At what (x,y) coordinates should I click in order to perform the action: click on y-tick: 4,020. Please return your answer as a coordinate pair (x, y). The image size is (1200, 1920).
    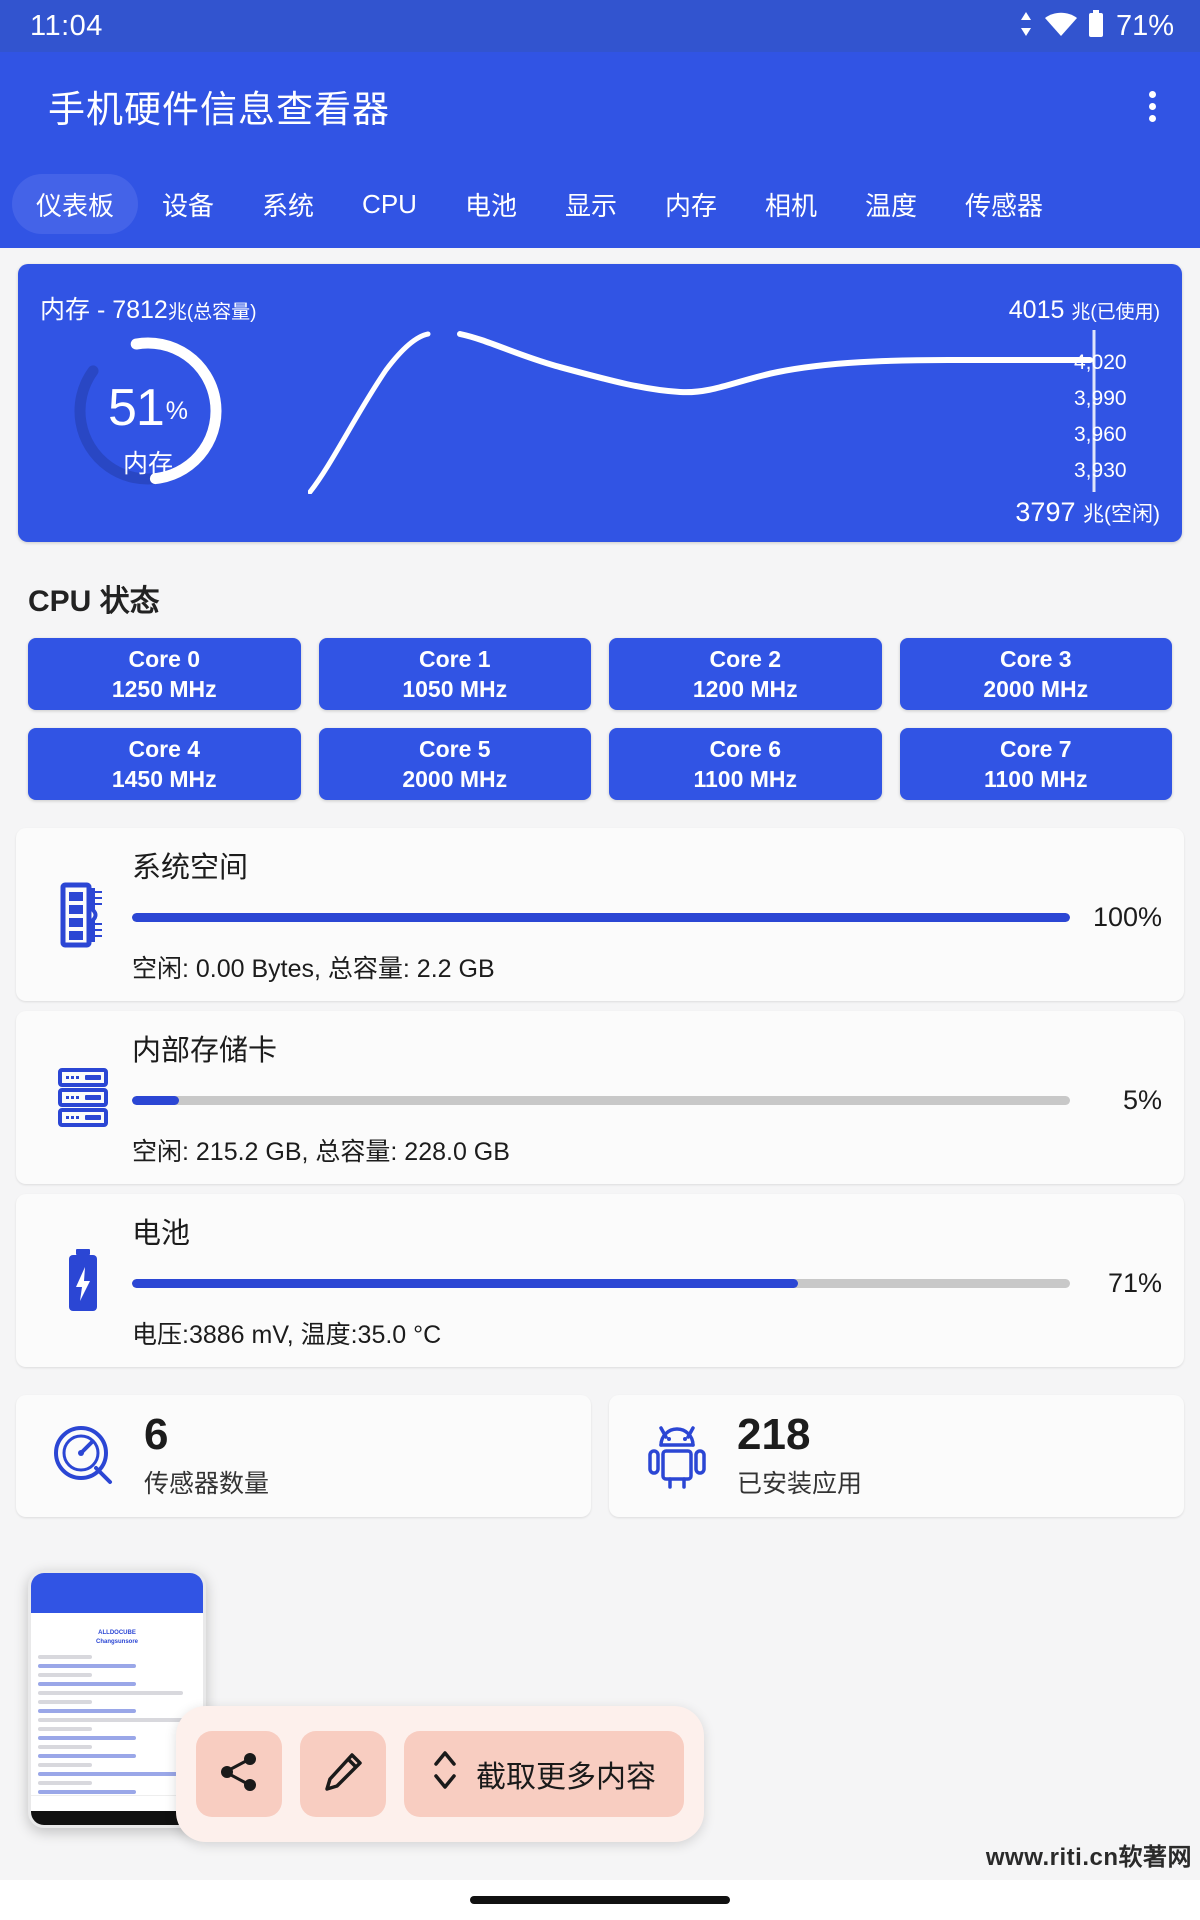
    Looking at the image, I should click on (1100, 362).